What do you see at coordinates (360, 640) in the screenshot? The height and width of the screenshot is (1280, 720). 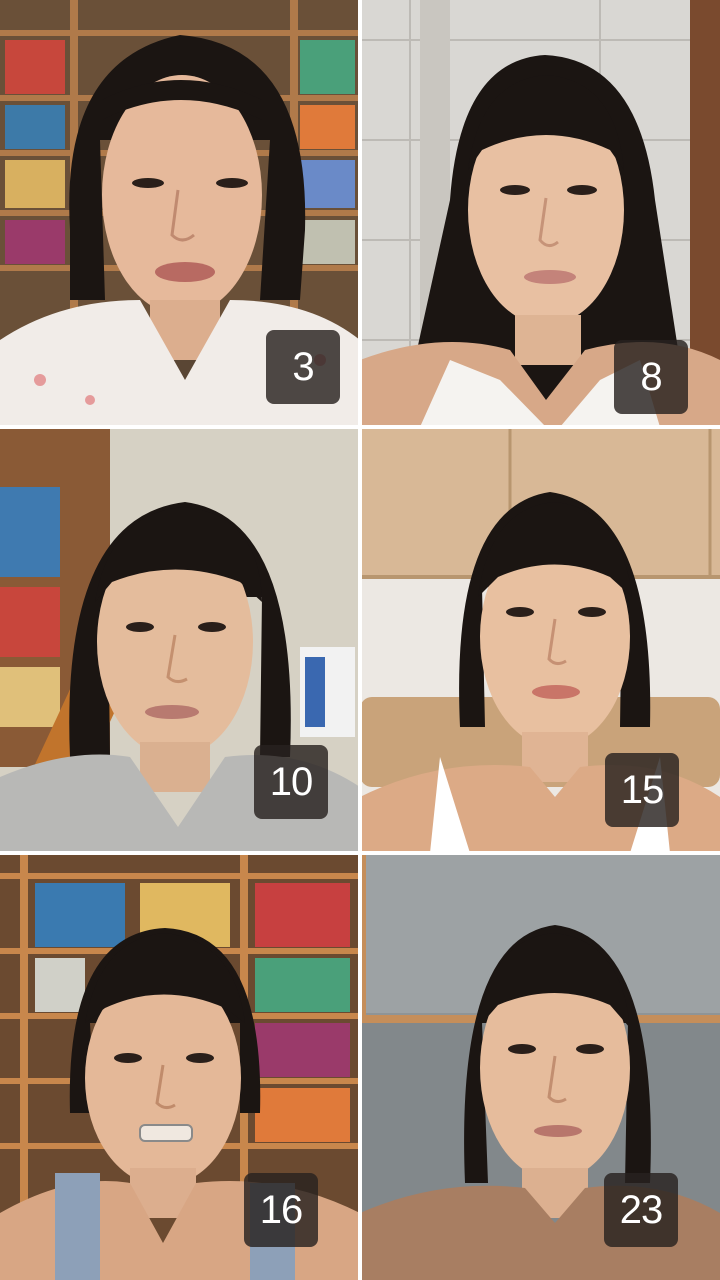 I see `divider-vertical` at bounding box center [360, 640].